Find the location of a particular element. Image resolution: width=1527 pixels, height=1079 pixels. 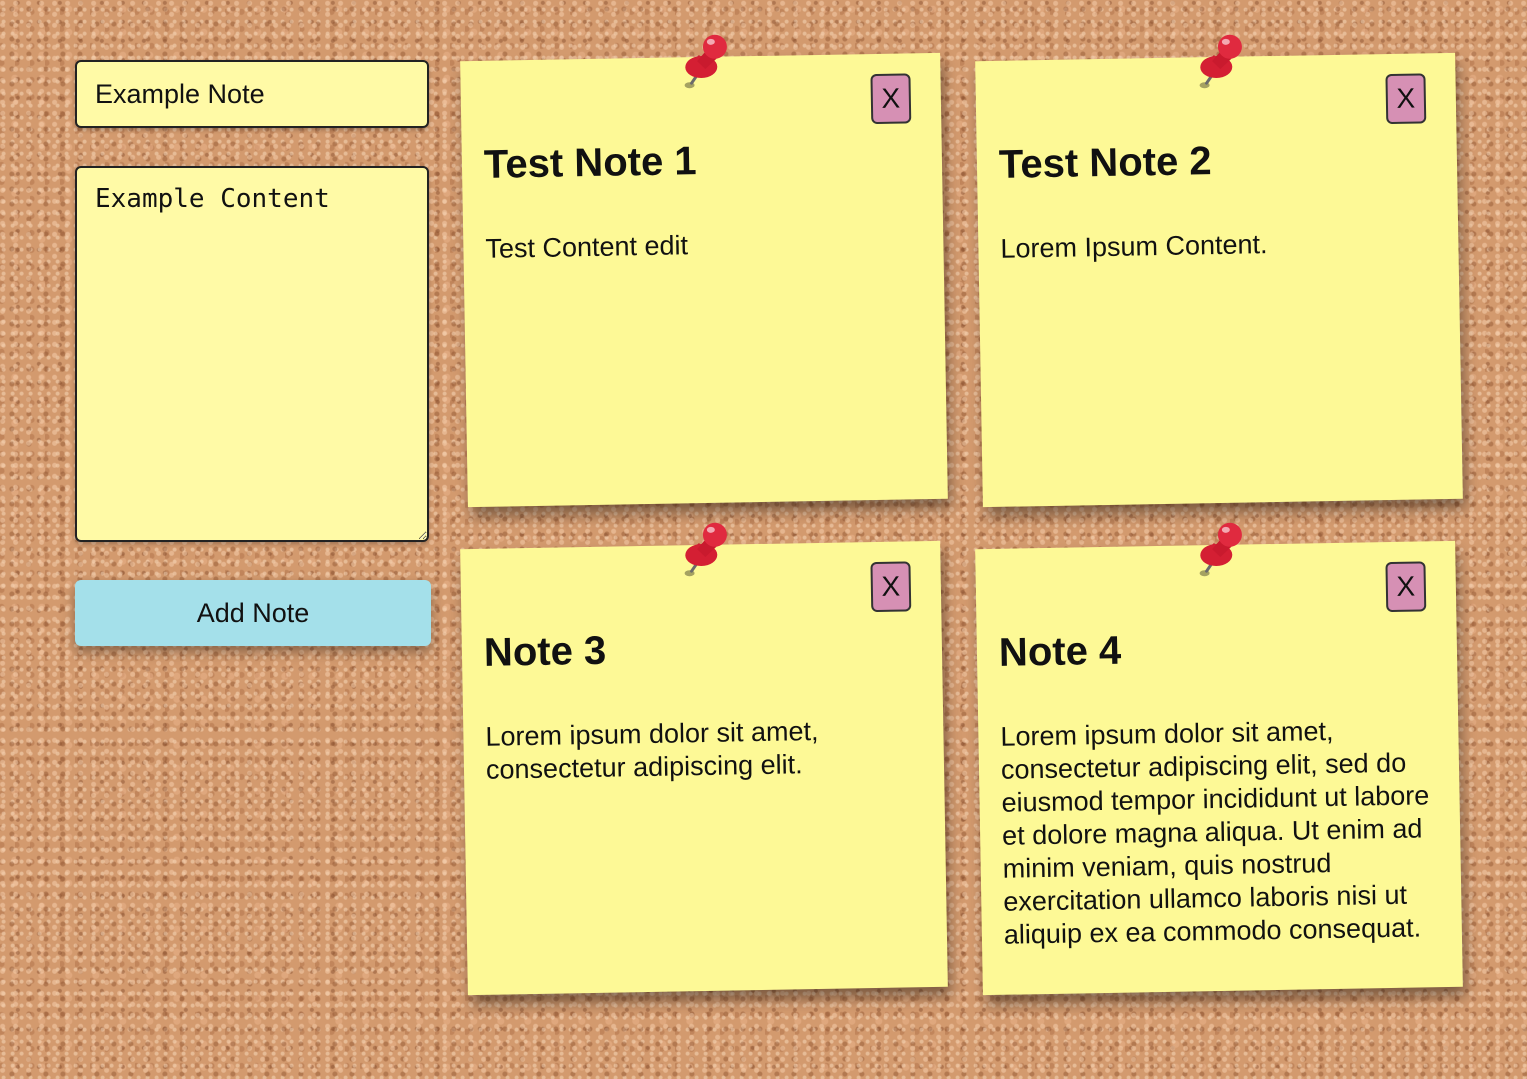

note-content: Lorem Ipsum Content. is located at coordinates (1134, 246).